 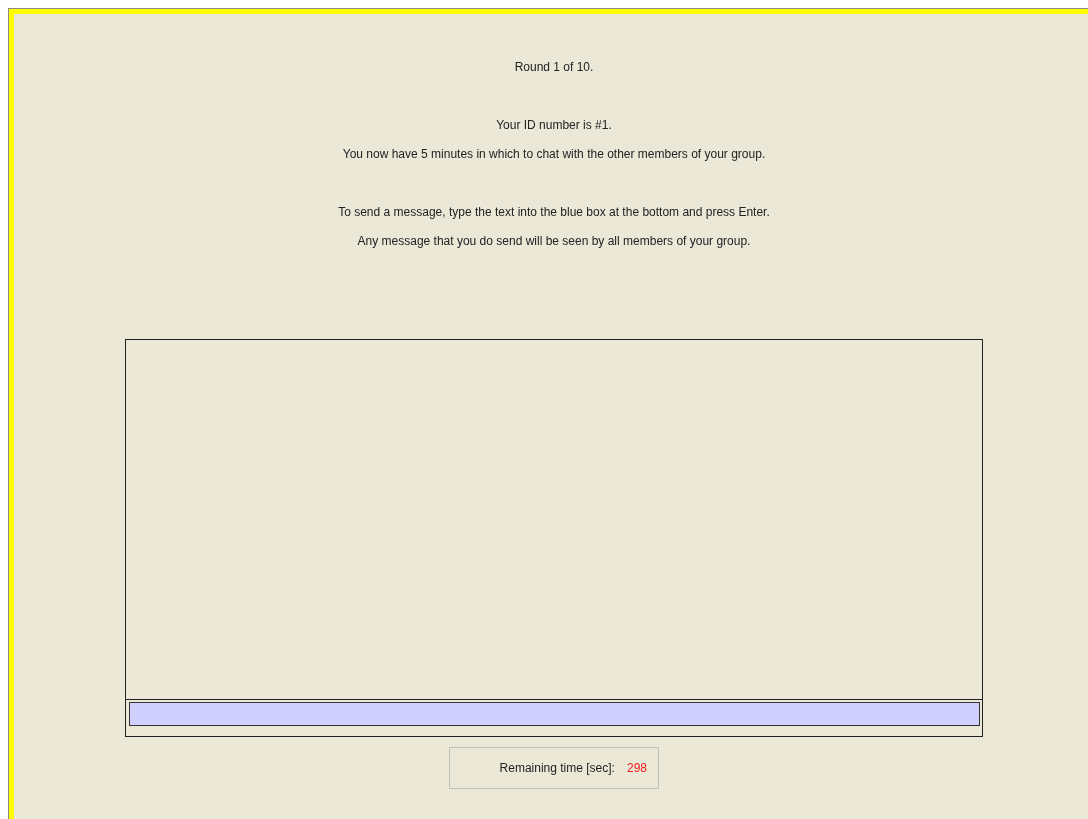 What do you see at coordinates (554, 241) in the screenshot?
I see `instruction-text: Any message that you do send will be seen by all members of your group.` at bounding box center [554, 241].